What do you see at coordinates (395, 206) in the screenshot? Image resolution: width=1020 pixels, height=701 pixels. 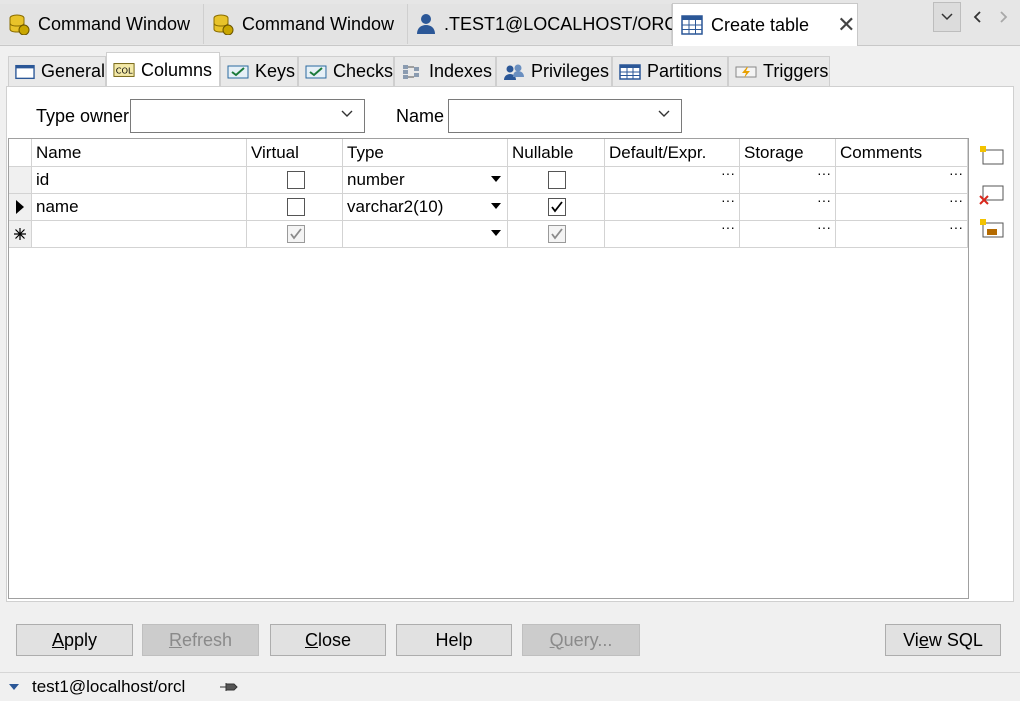 I see `type-value: varchar2(10)` at bounding box center [395, 206].